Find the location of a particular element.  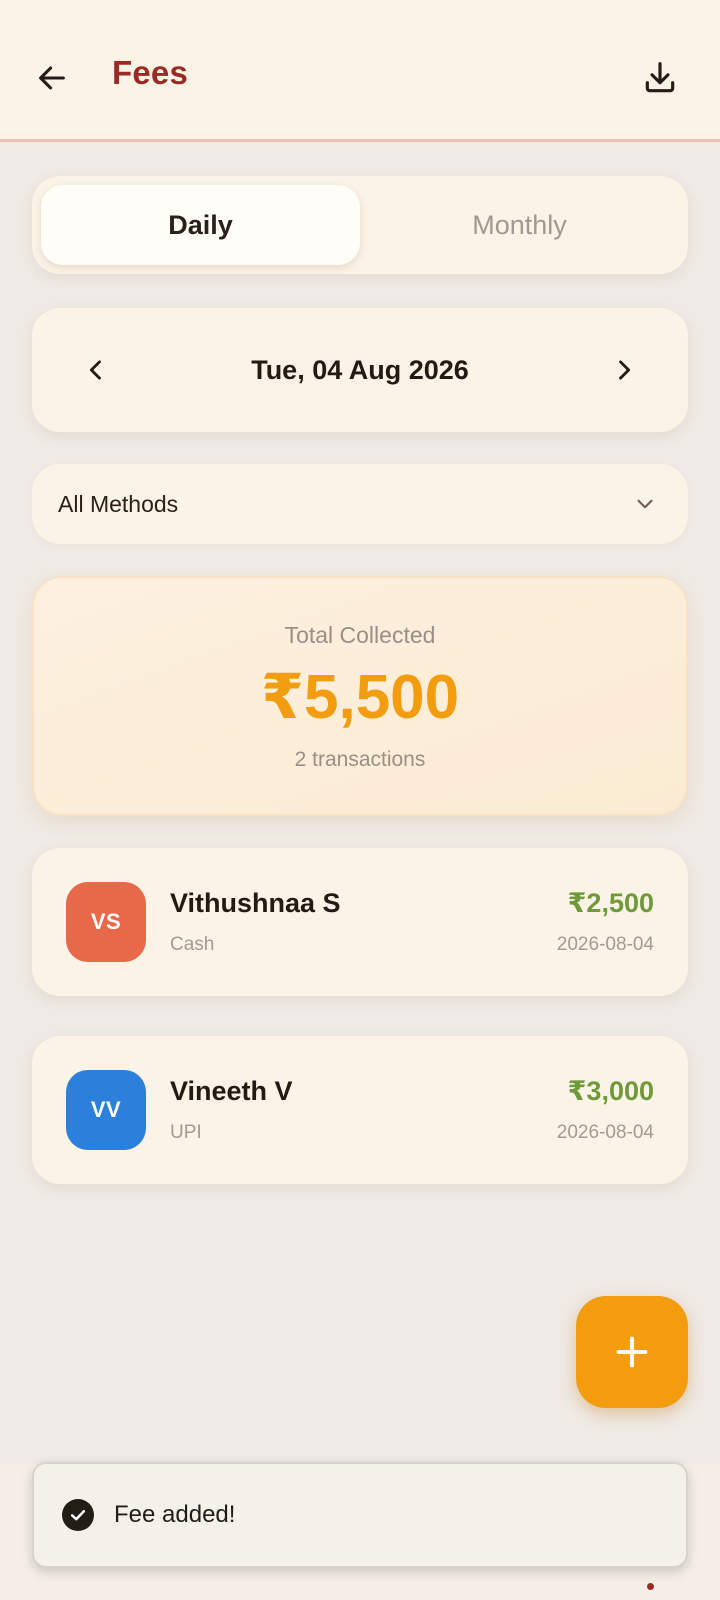

selected-date: Tue, 04 Aug 2026 is located at coordinates (360, 369).